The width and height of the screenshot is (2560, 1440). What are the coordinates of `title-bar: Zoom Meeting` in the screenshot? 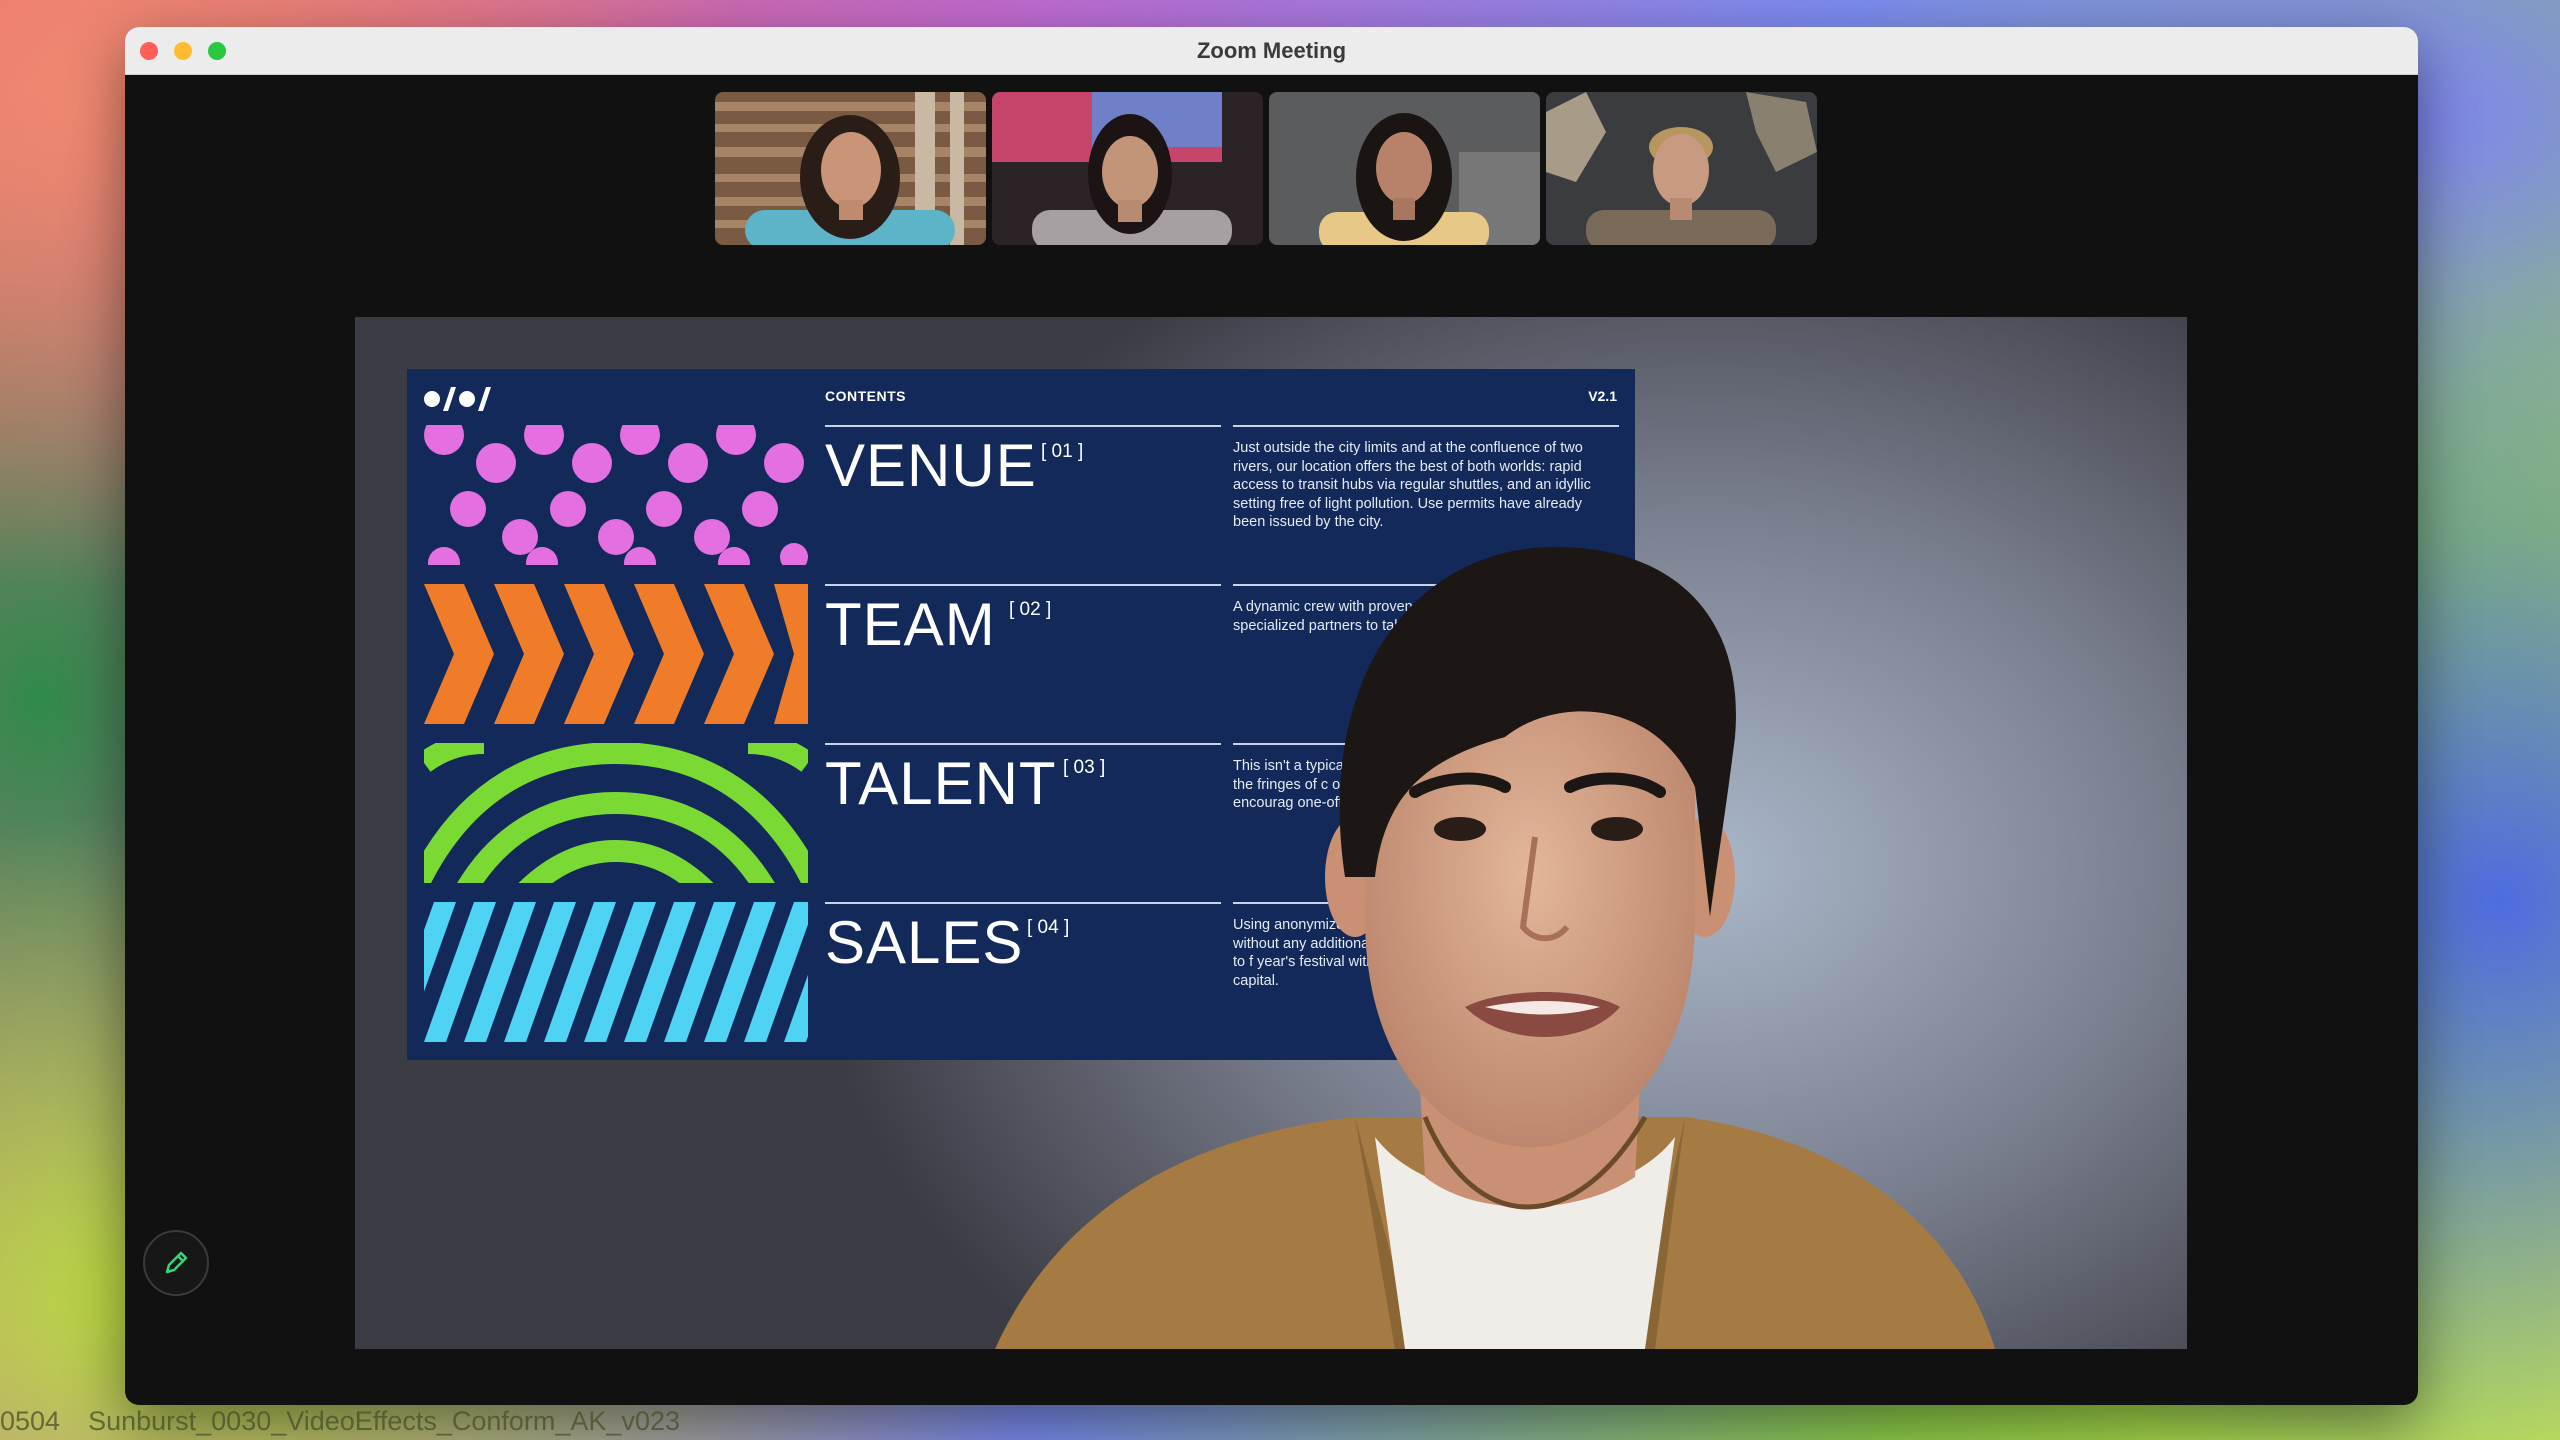 It's located at (1271, 51).